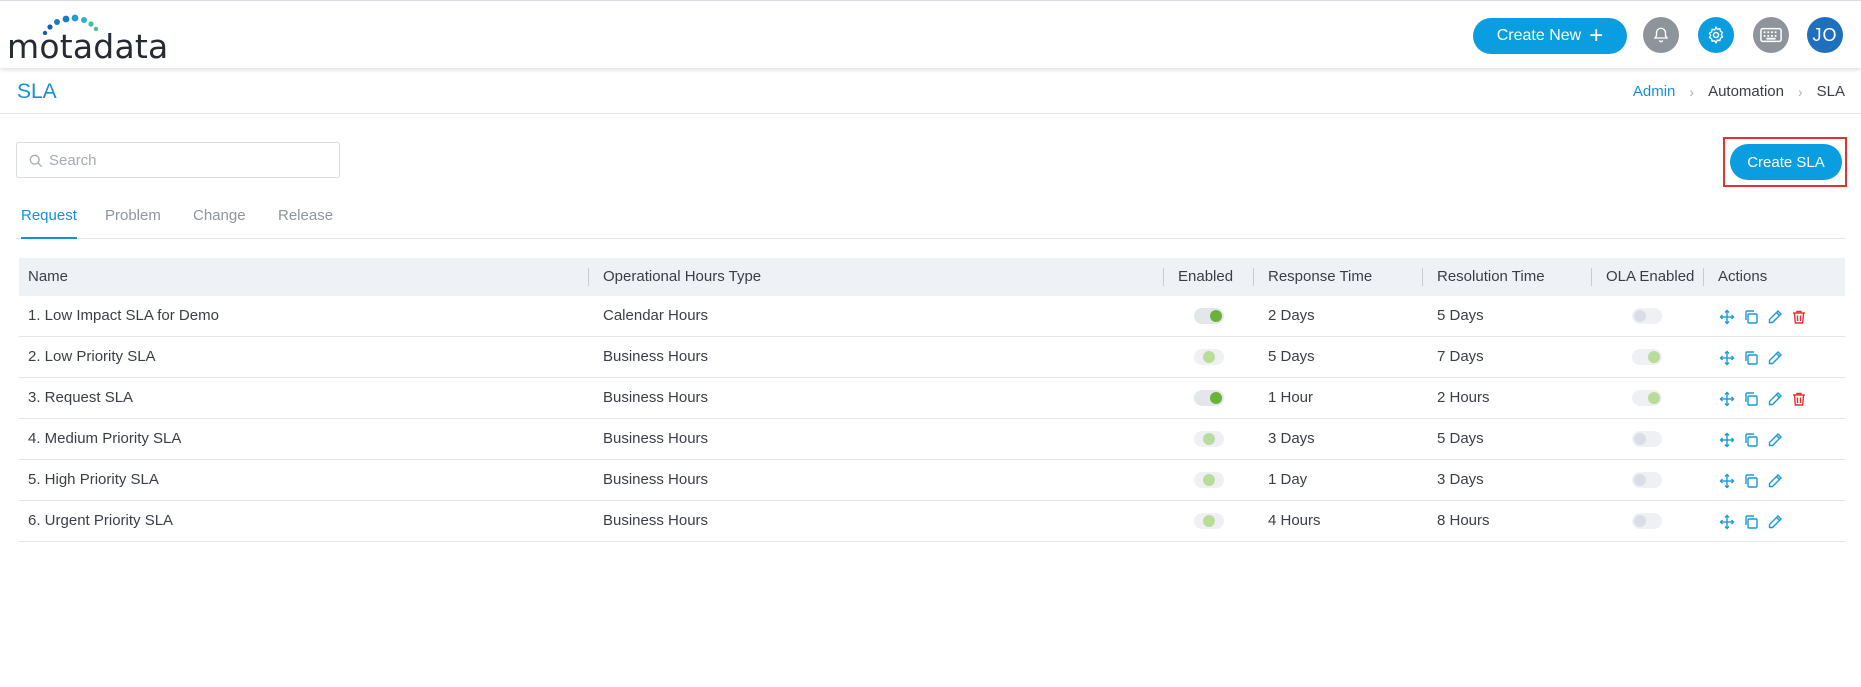 This screenshot has width=1861, height=687. I want to click on tab-change: Change, so click(219, 221).